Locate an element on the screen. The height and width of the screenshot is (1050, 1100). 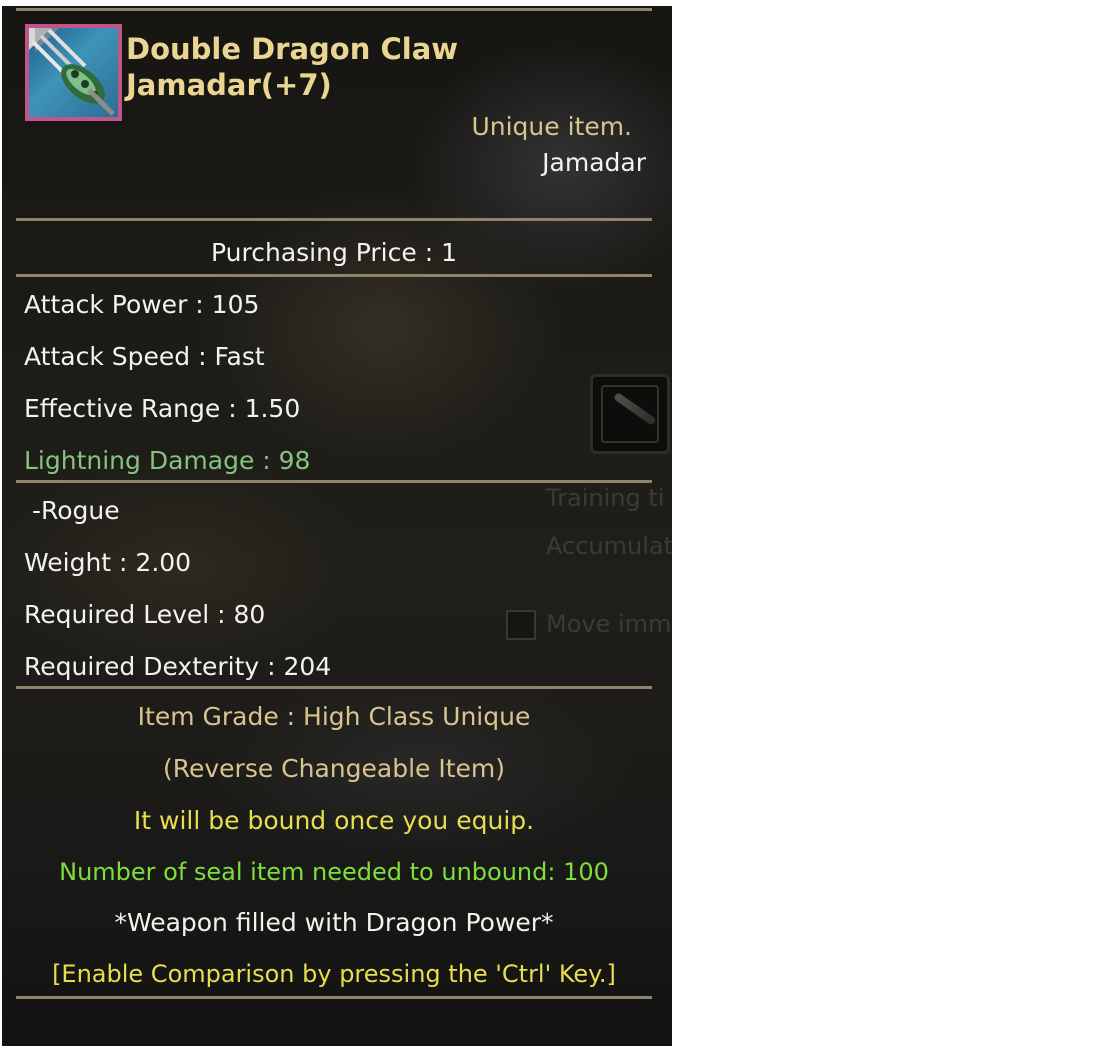
item-grade: Item Grade : High Class Unique is located at coordinates (334, 716).